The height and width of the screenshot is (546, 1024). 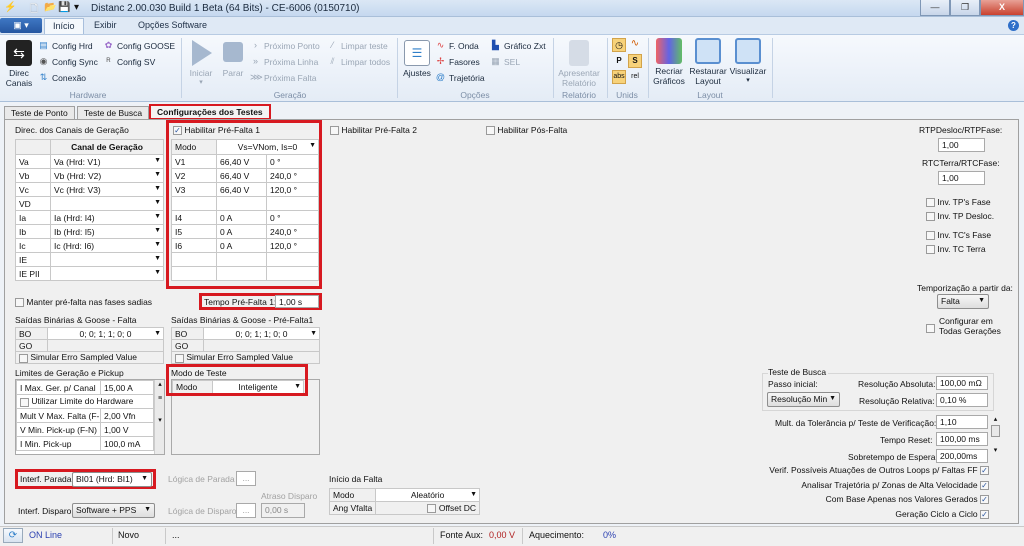 I want to click on inv-tp-desloc-checkbox: Inv. TP Desloc., so click(x=960, y=216).